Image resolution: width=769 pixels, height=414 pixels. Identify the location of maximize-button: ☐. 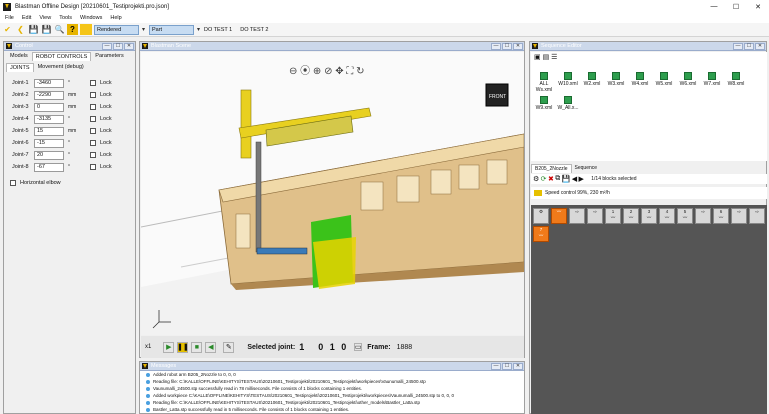
(736, 7).